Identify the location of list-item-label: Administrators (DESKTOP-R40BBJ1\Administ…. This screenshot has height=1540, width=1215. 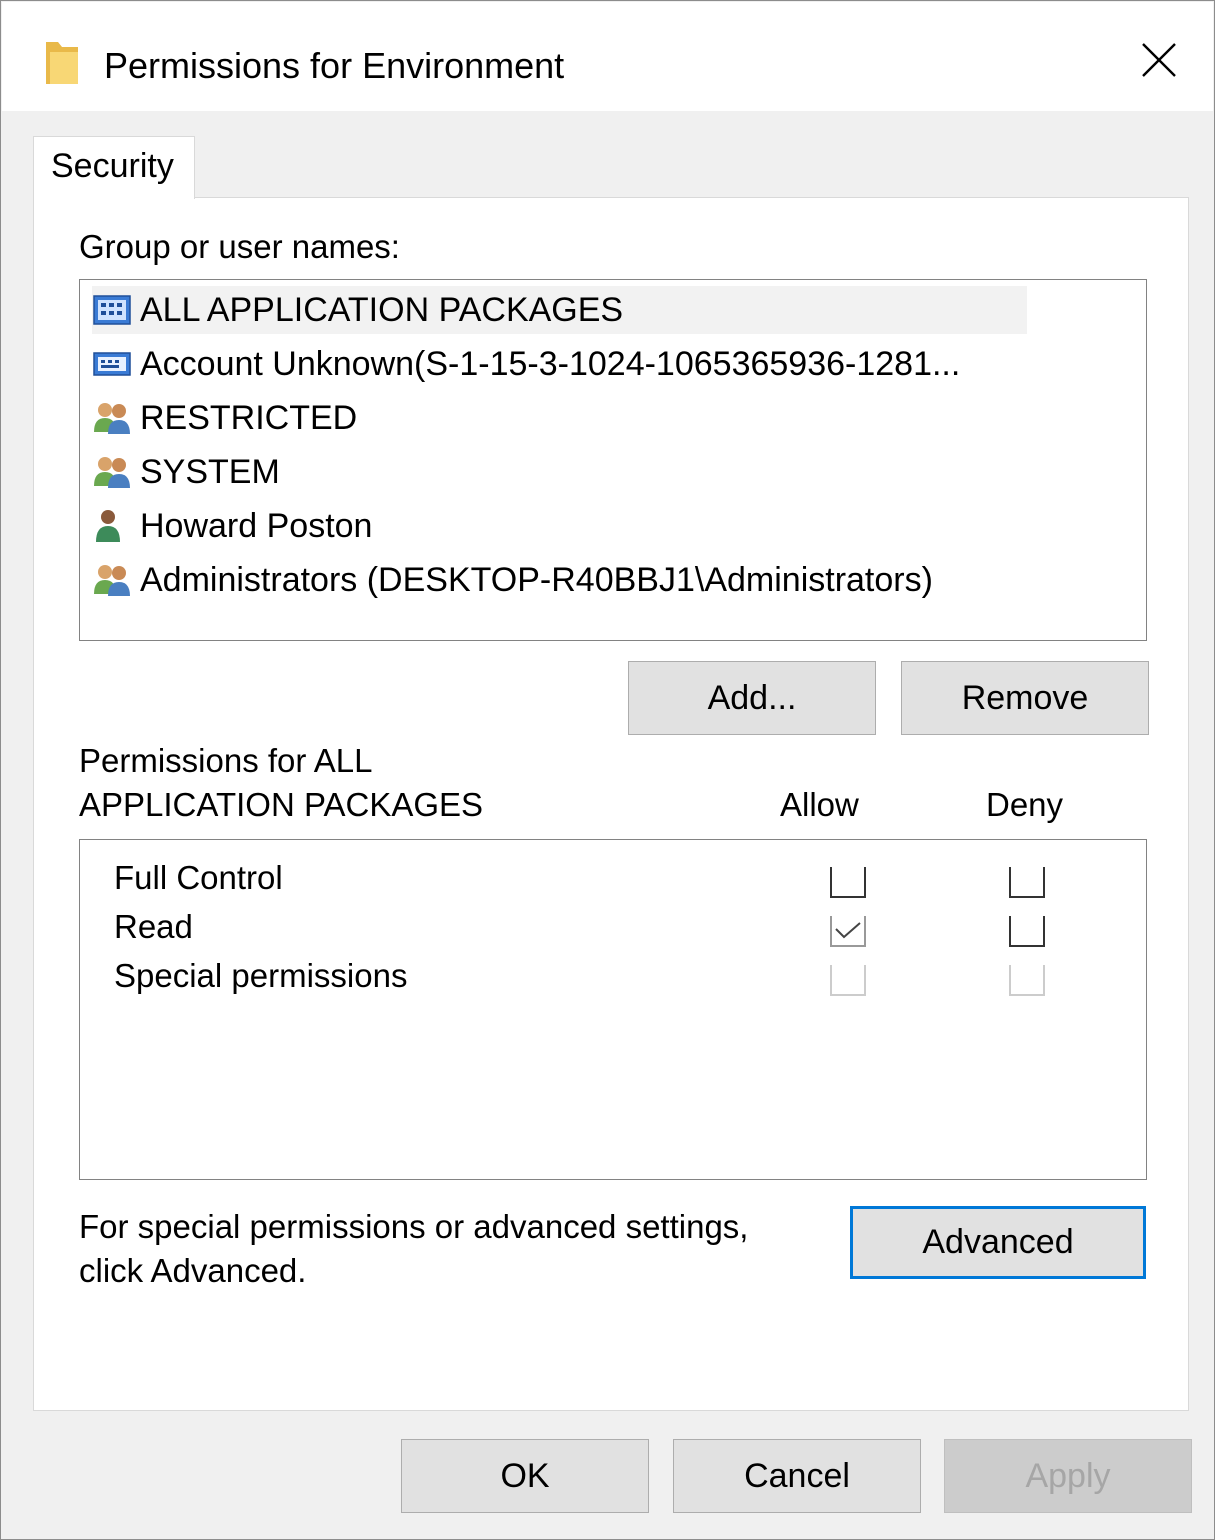
(536, 580).